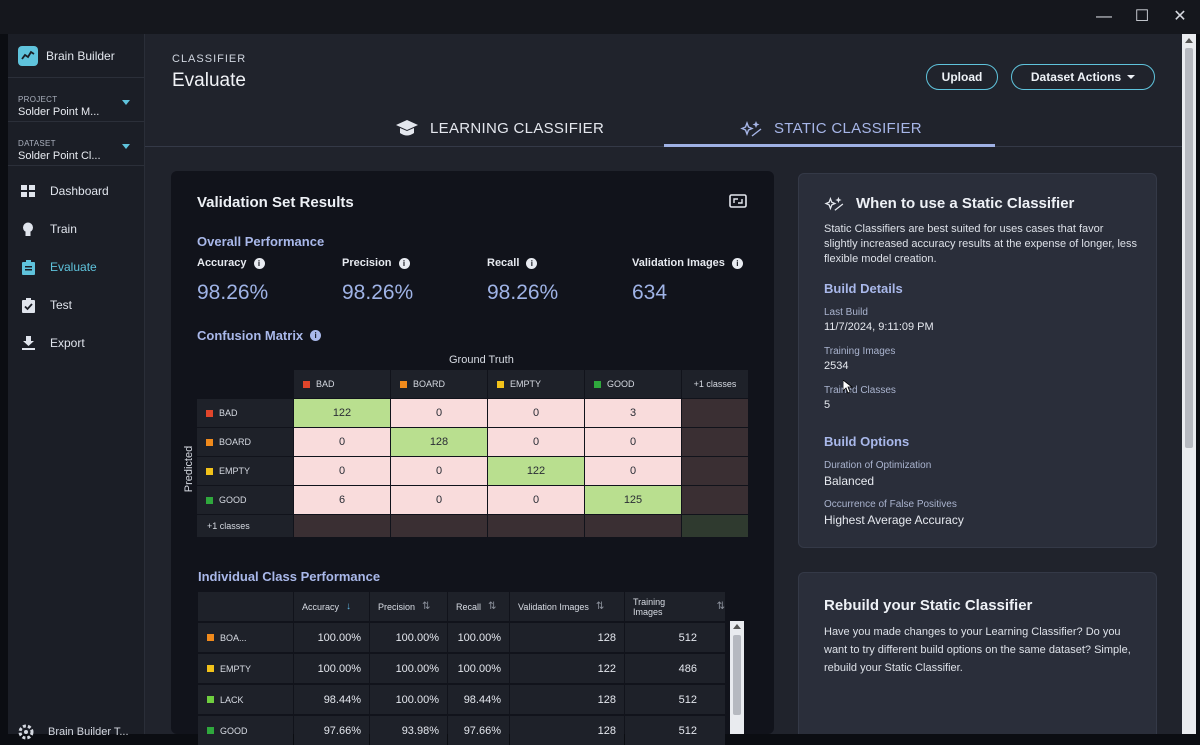  Describe the element at coordinates (846, 312) in the screenshot. I see `last-build-label: Last Build` at that location.